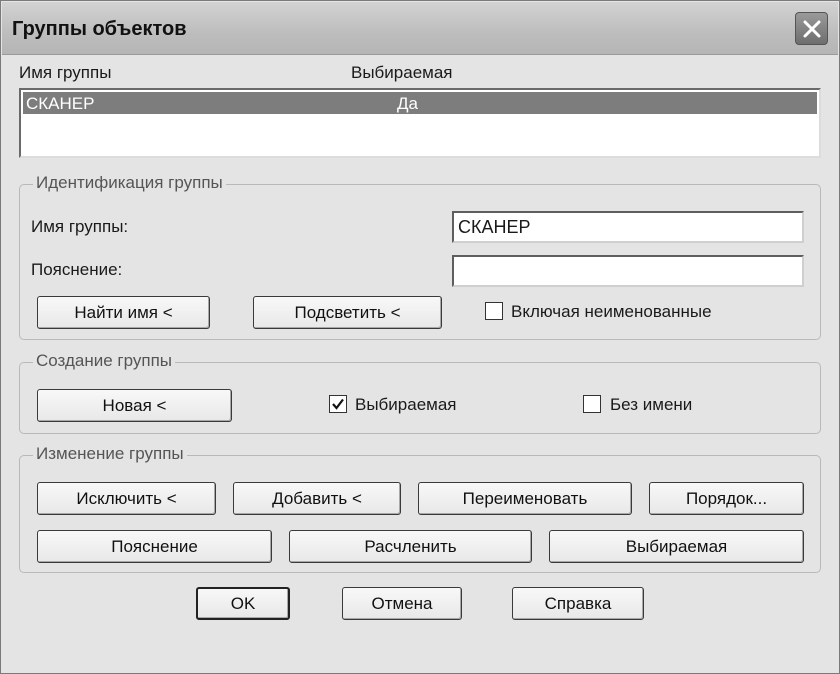 This screenshot has height=674, width=840. I want to click on title-bar: Группы объектов, so click(420, 28).